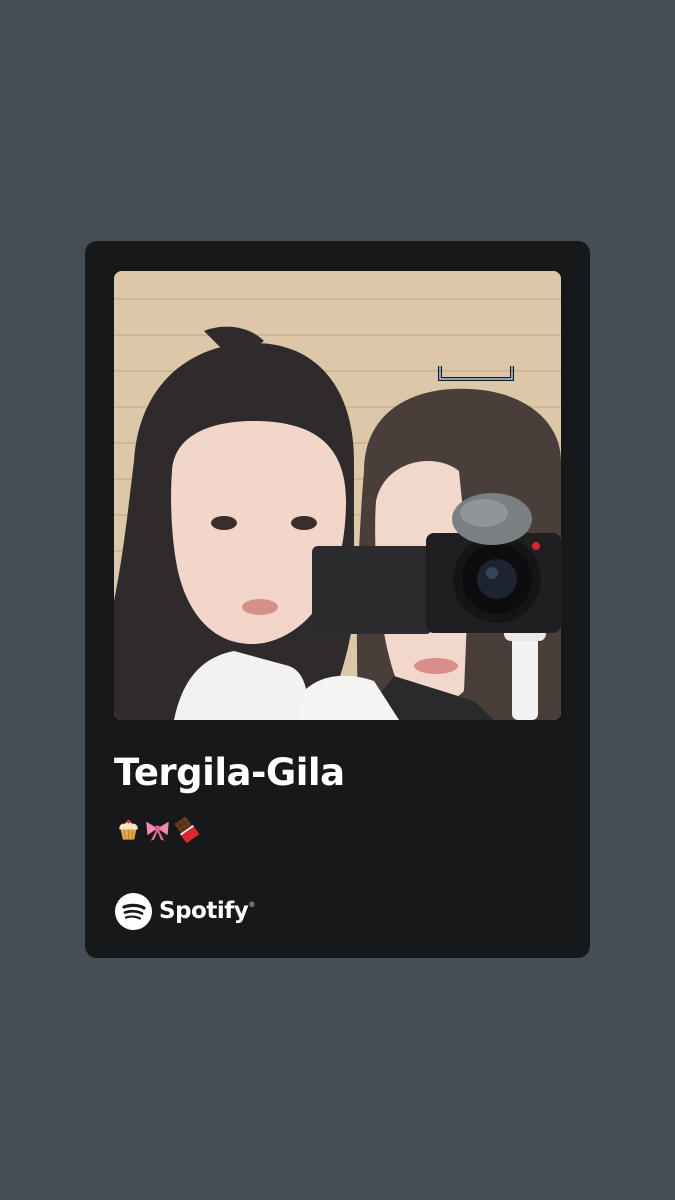  I want to click on spotify-wordmark: Spotify, so click(204, 911).